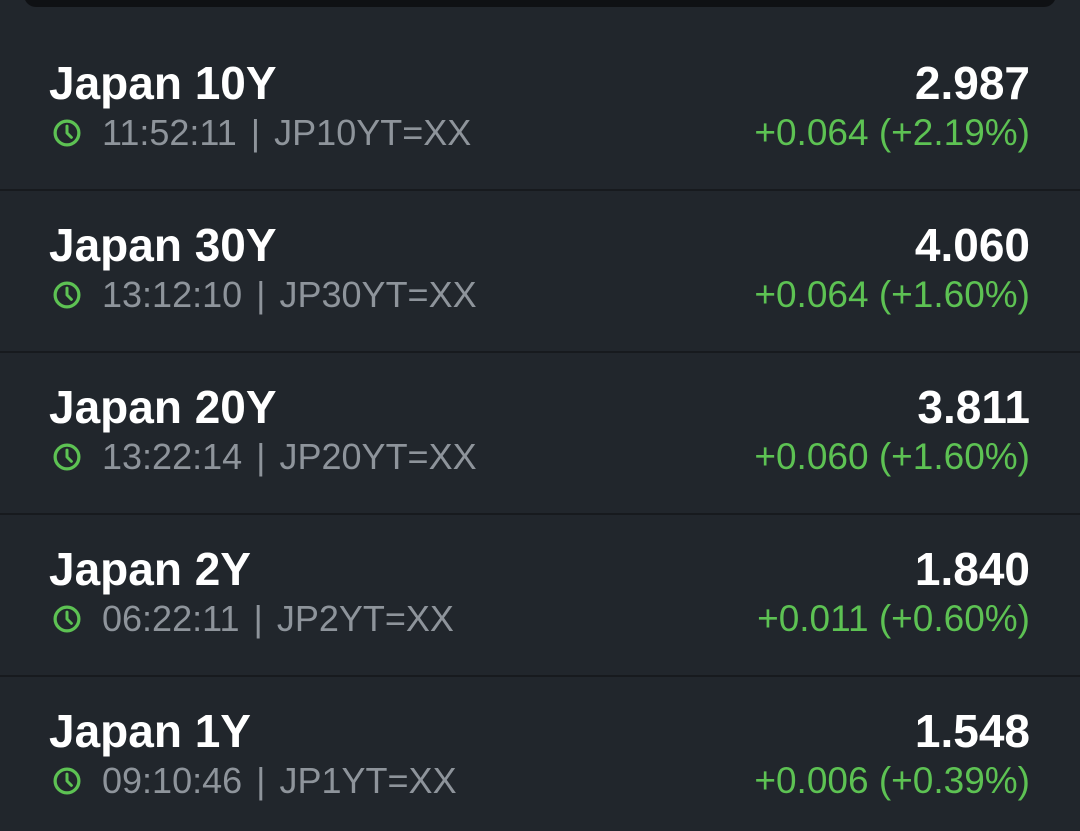 This screenshot has width=1080, height=831. What do you see at coordinates (163, 245) in the screenshot?
I see `instrument-name: Japan 30Y` at bounding box center [163, 245].